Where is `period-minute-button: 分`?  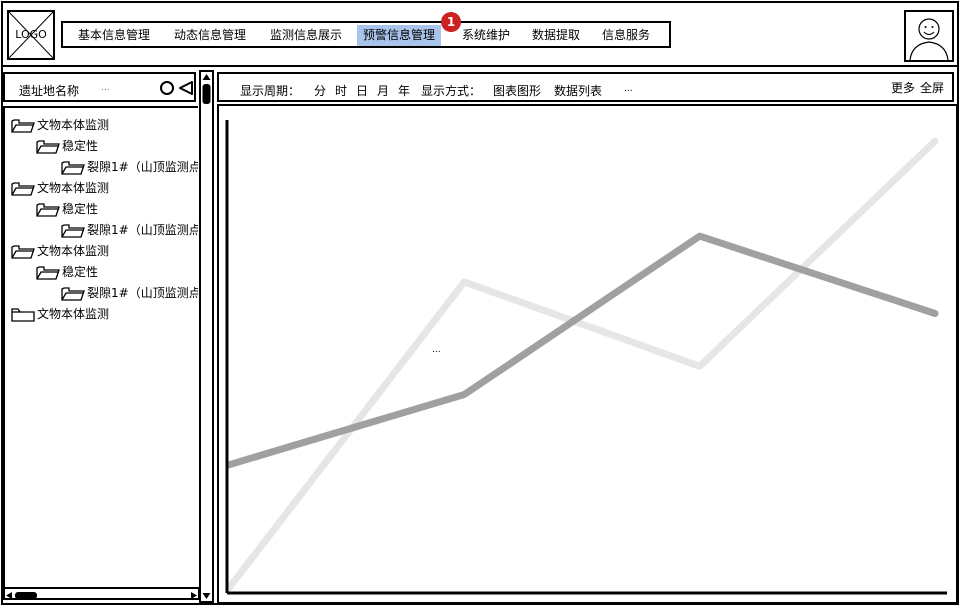
period-minute-button: 分 is located at coordinates (320, 90).